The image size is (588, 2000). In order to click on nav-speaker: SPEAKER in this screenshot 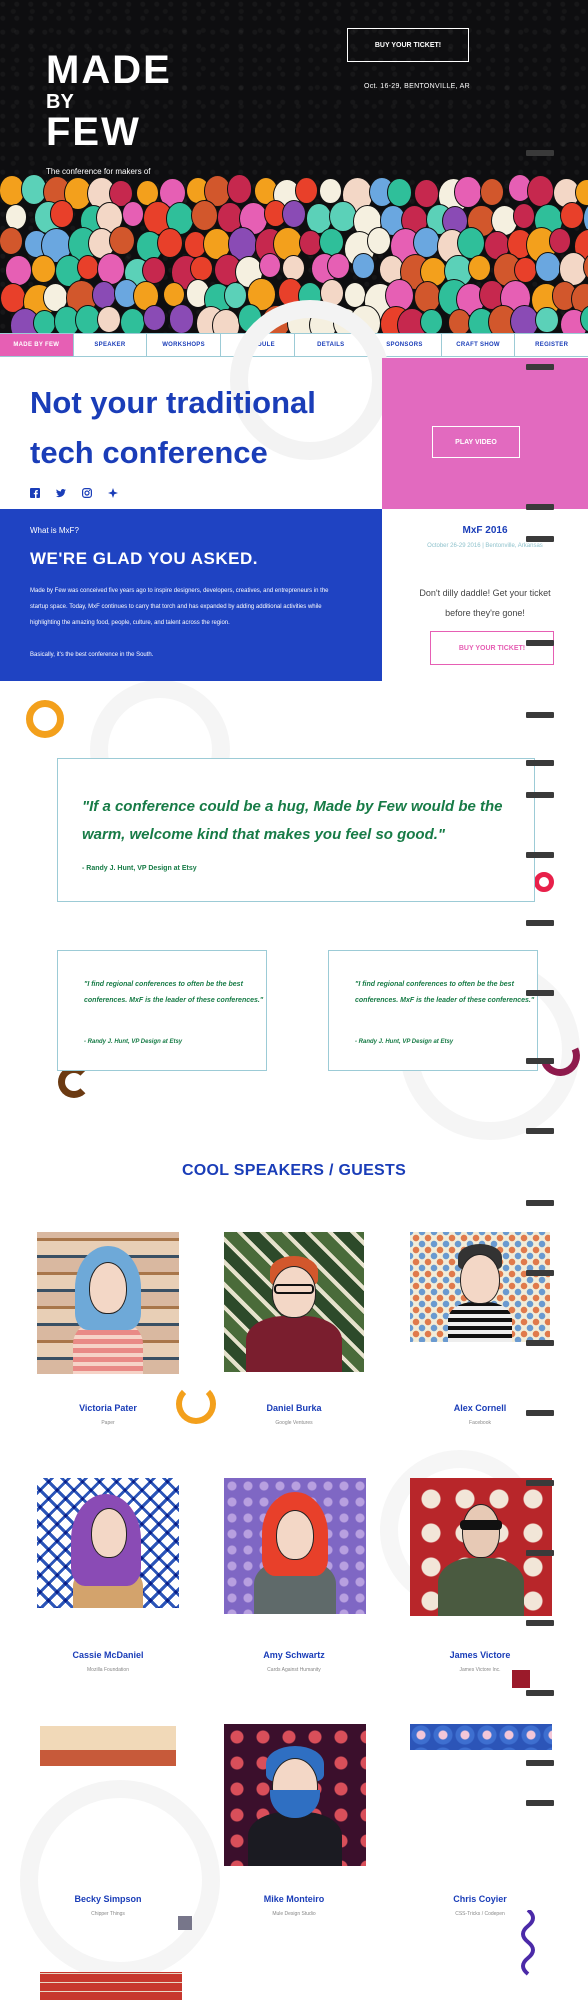, I will do `click(111, 345)`.